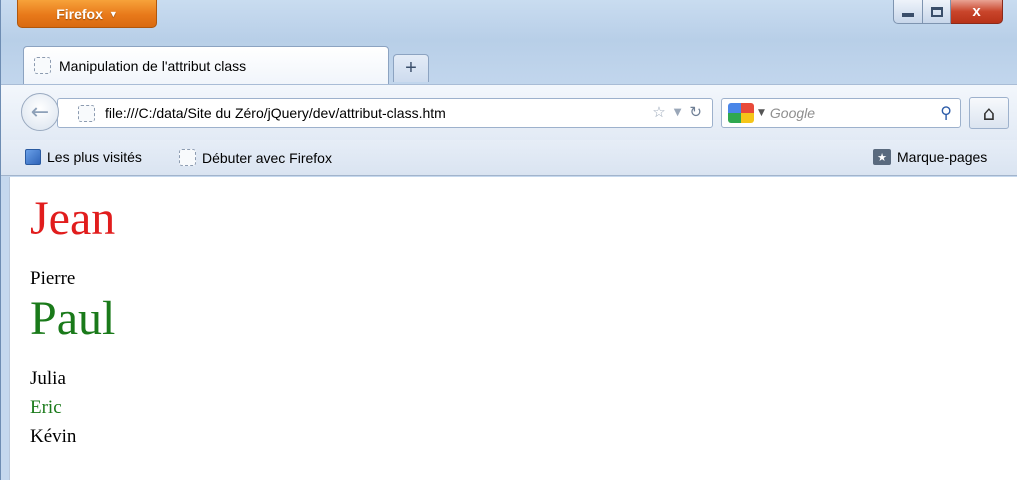 The height and width of the screenshot is (480, 1017). I want to click on close-button: x, so click(977, 12).